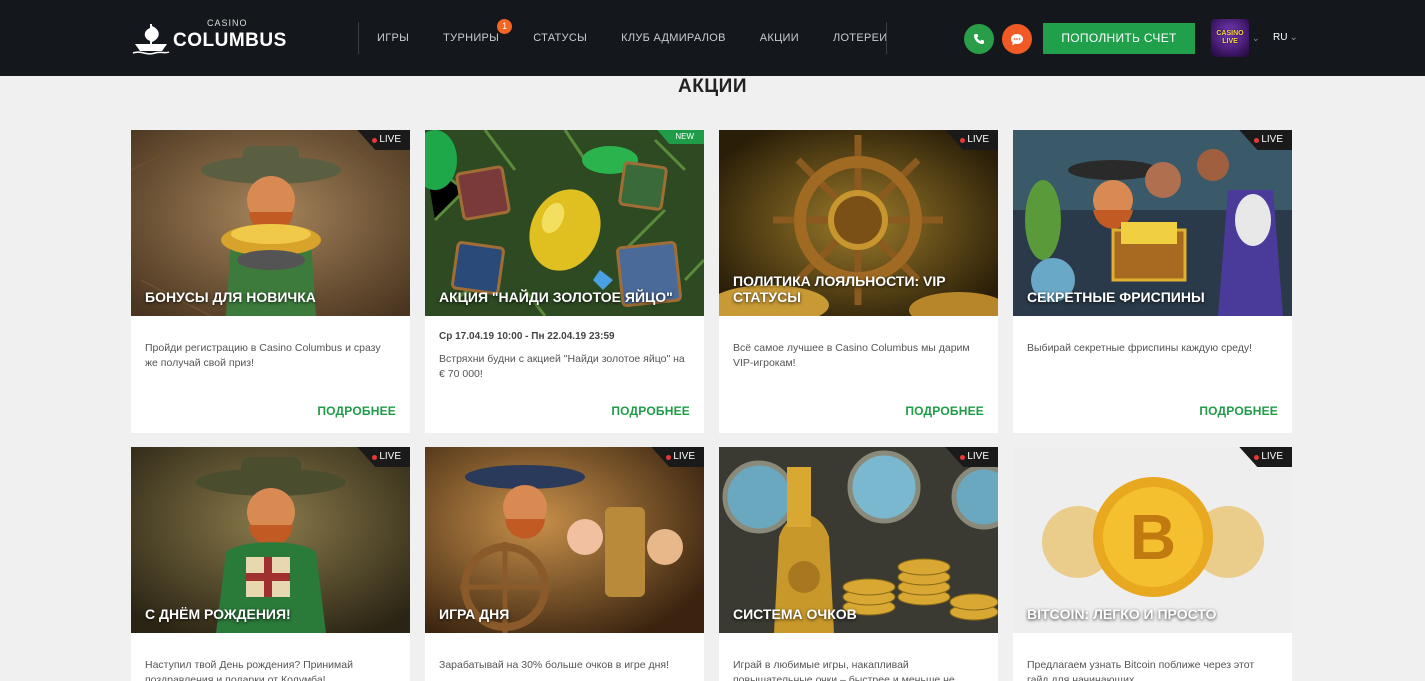  I want to click on promo-image: LIVE СИСТЕМА ОЧКОВ, so click(858, 540).